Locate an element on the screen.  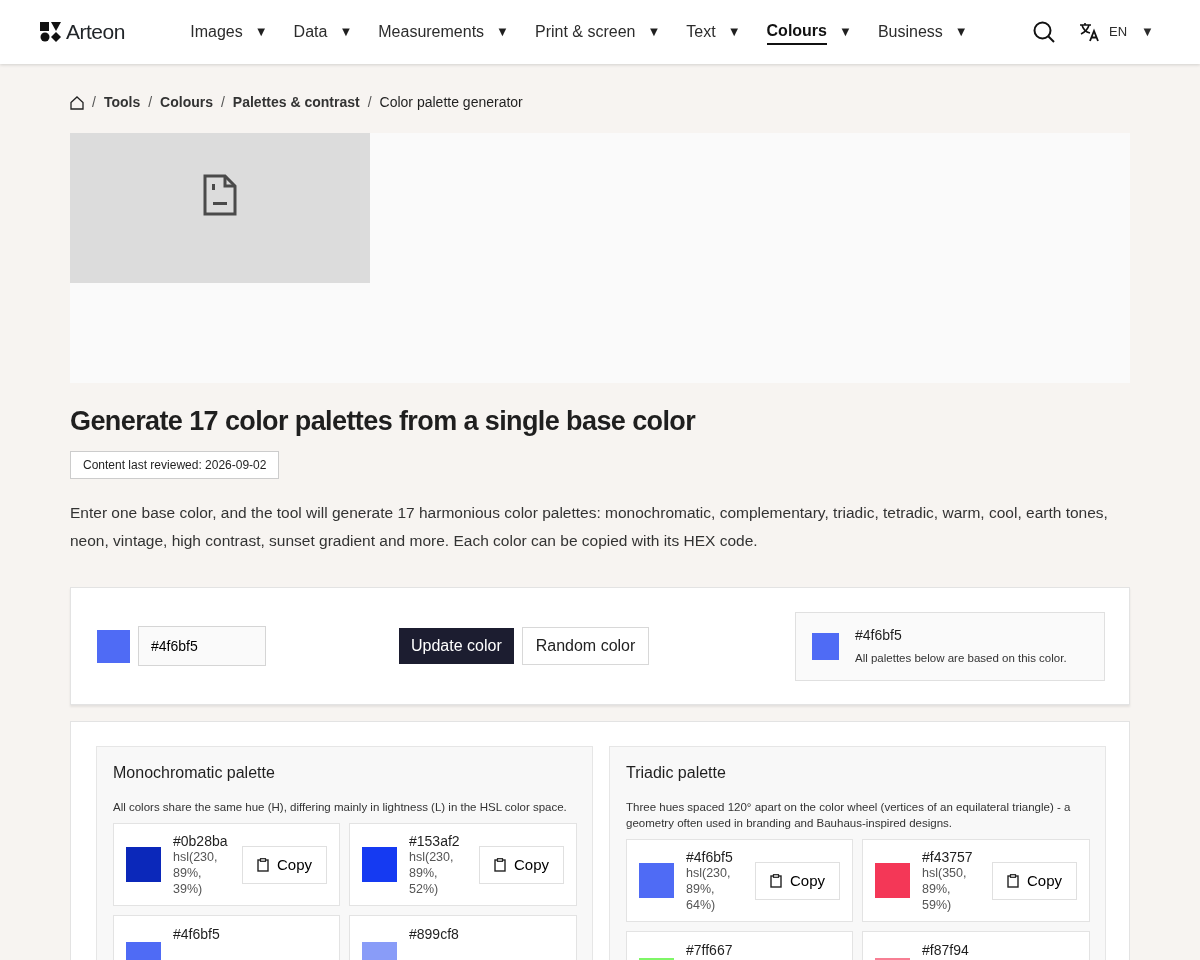
hex-code: #f87f94 is located at coordinates (945, 950).